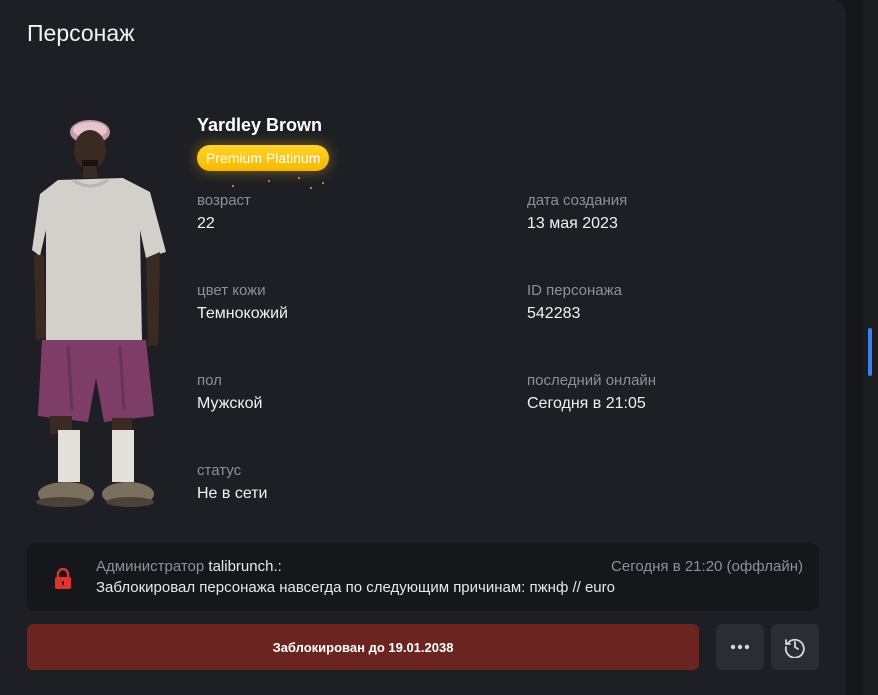 This screenshot has width=878, height=695. I want to click on blocked-until-button: Заблокирован до 19.01.2038, so click(363, 647).